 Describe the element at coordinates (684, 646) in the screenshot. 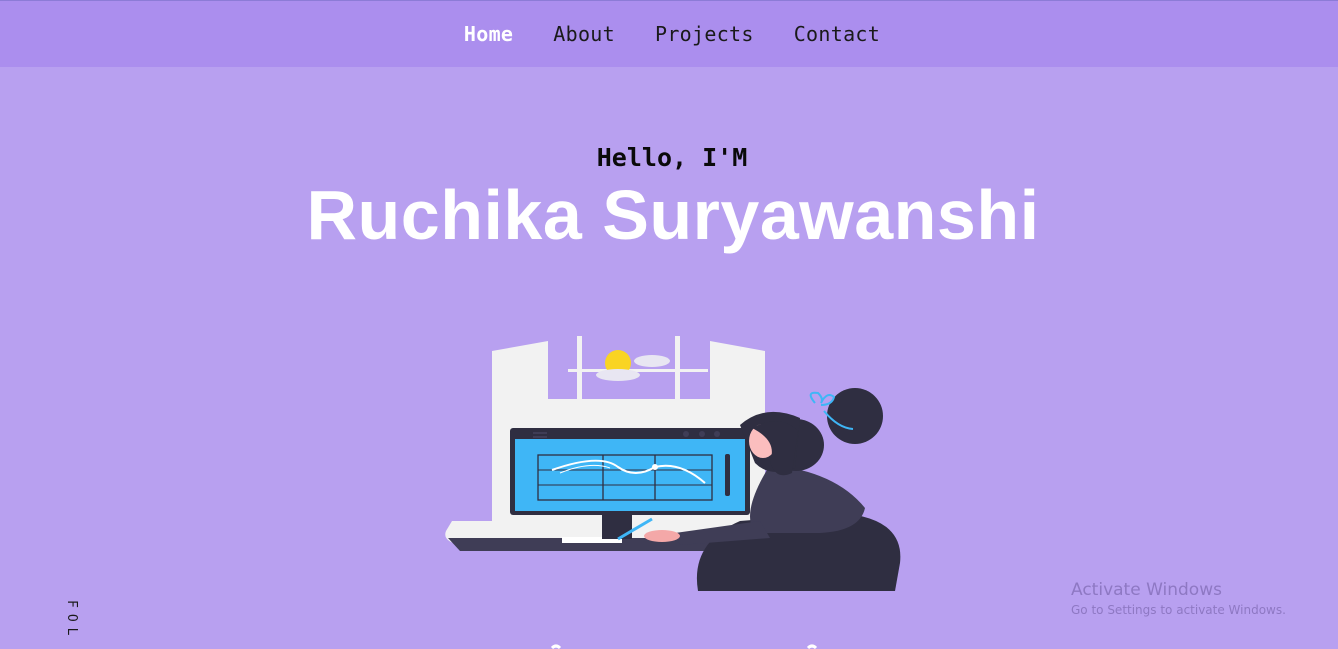

I see `next-heading-peek` at that location.